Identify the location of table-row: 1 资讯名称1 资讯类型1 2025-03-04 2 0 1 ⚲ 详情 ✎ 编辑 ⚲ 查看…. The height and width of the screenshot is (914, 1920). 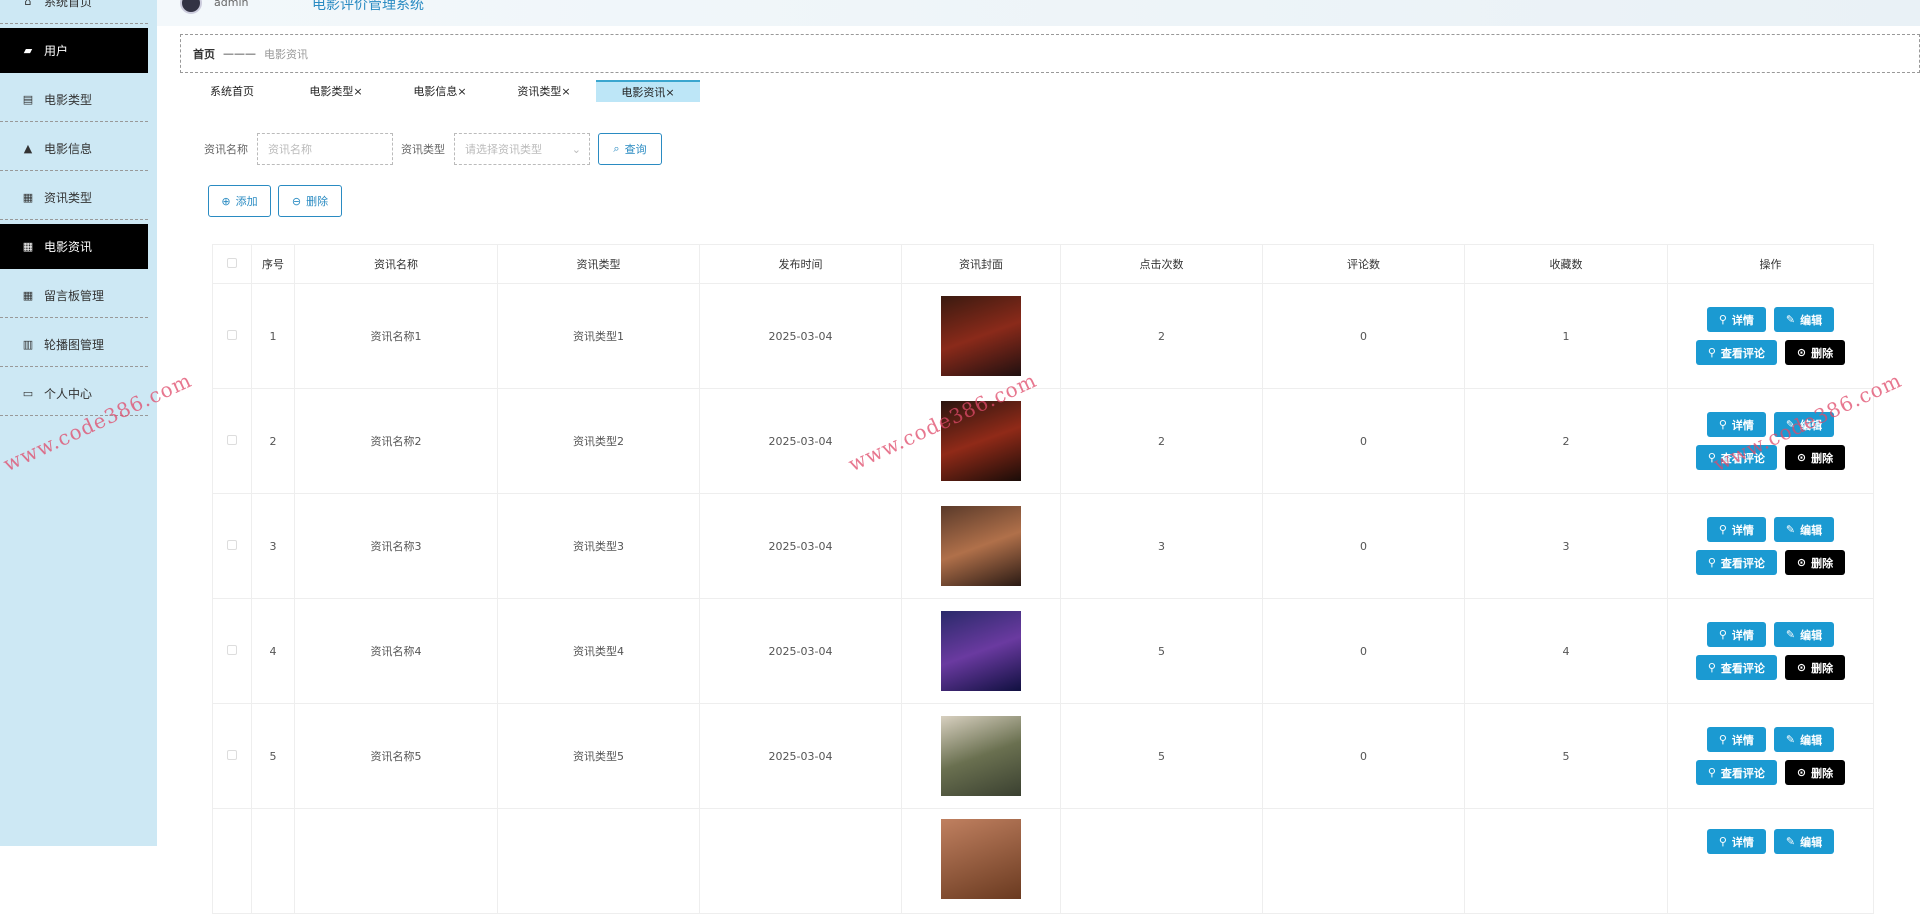
(1043, 336).